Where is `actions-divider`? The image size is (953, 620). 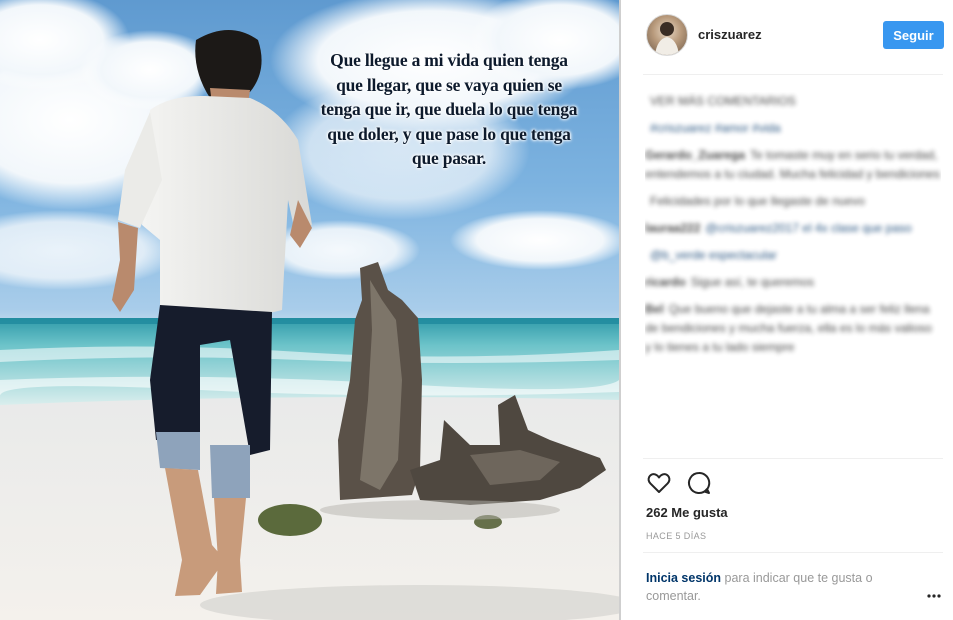
actions-divider is located at coordinates (793, 458).